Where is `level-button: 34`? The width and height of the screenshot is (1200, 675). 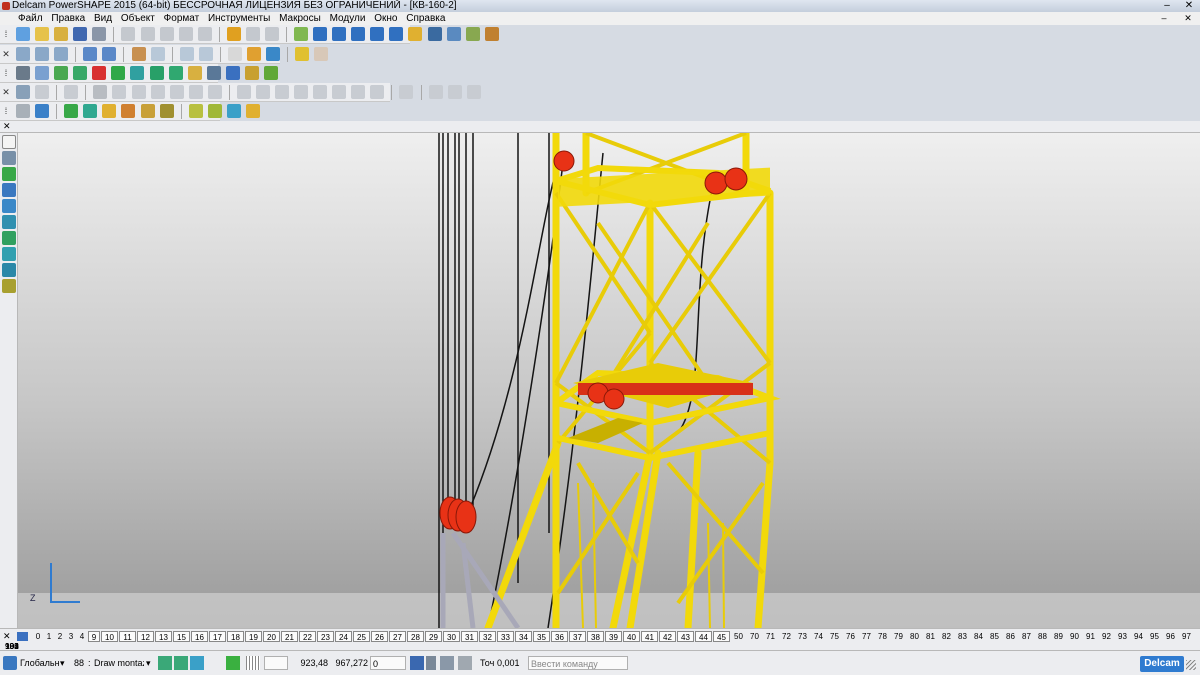 level-button: 34 is located at coordinates (523, 636).